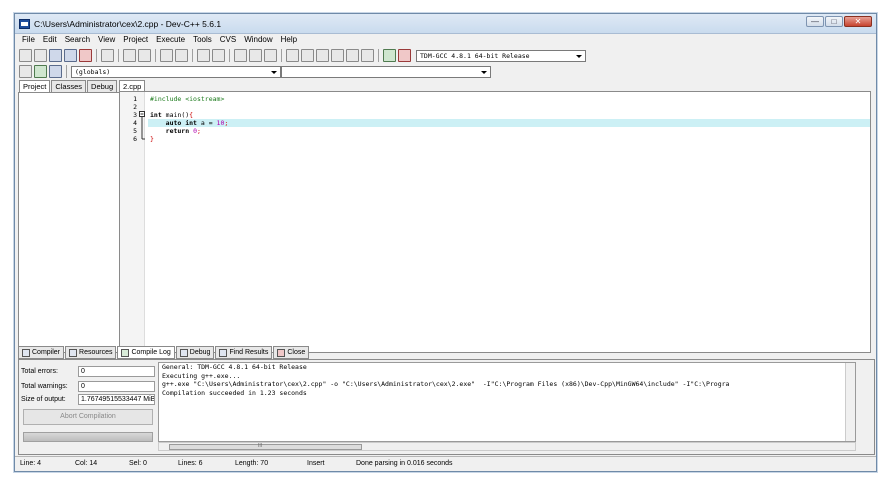 Image resolution: width=889 pixels, height=484 pixels. Describe the element at coordinates (135, 139) in the screenshot. I see `line-number: 6` at that location.